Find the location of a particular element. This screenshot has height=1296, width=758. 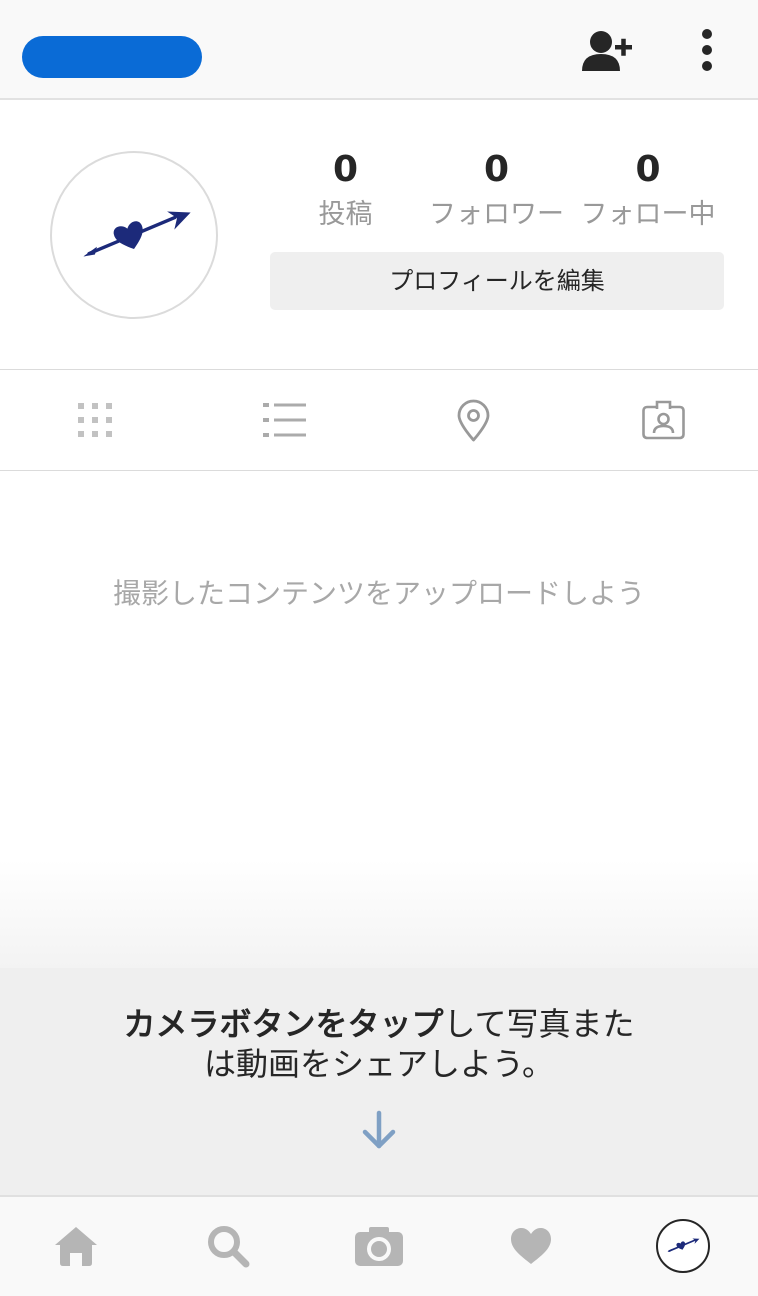

location-pin-icon is located at coordinates (473, 420).